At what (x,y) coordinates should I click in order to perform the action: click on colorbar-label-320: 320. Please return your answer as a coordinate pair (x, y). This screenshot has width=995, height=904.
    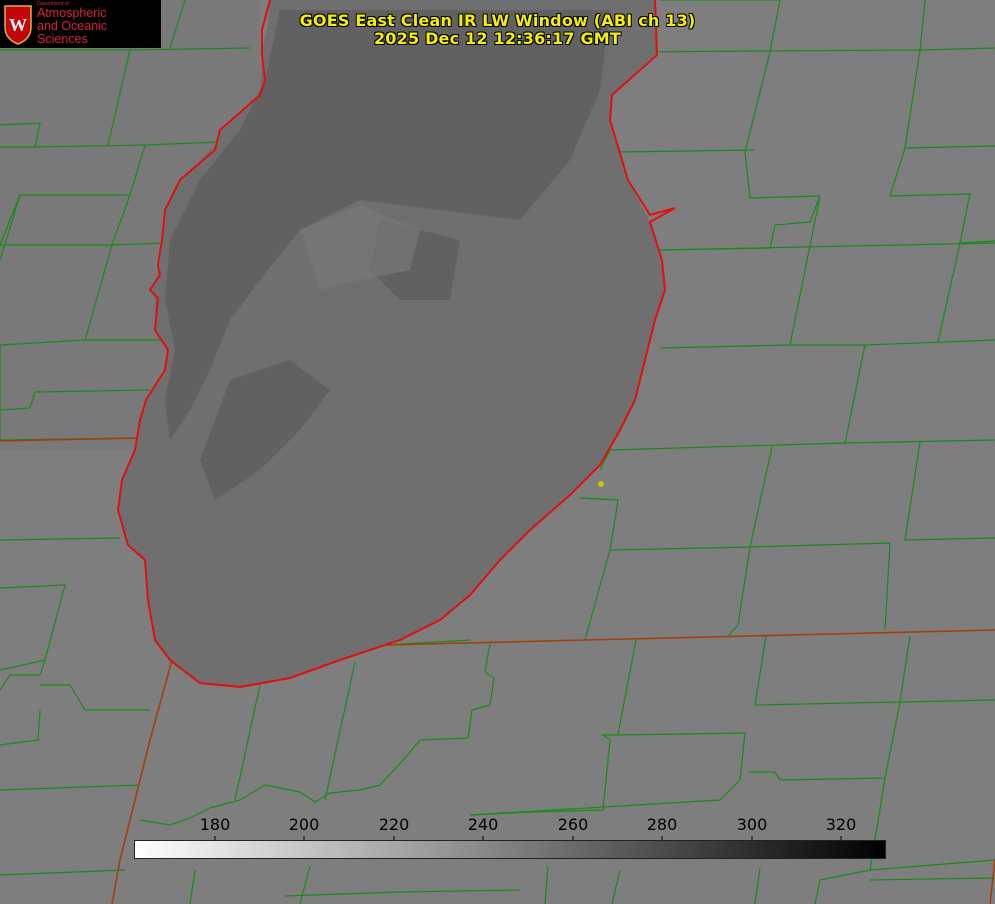
    Looking at the image, I should click on (841, 824).